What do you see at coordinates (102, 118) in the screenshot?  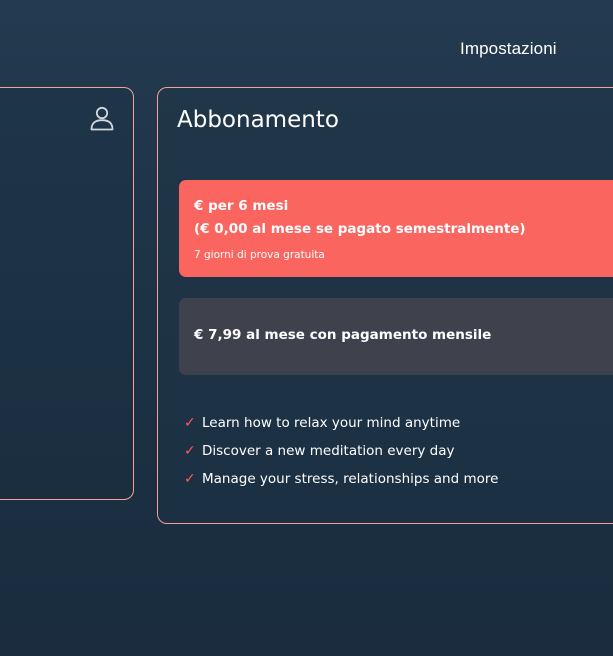 I see `user-icon` at bounding box center [102, 118].